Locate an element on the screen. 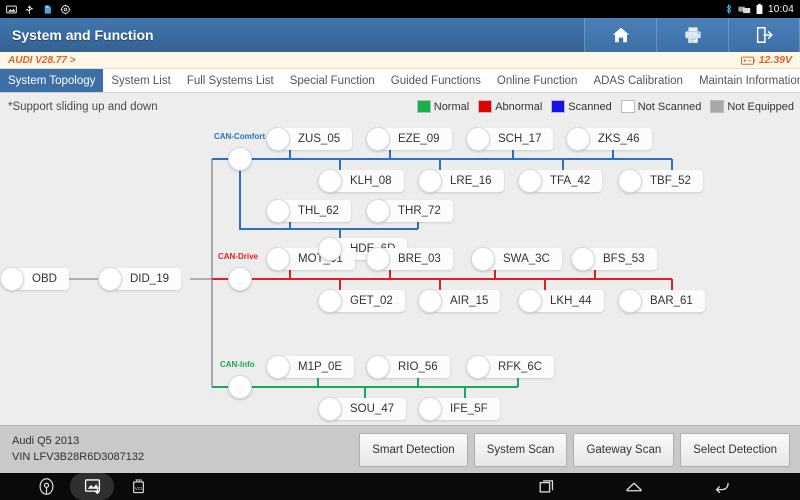  tab-guided-functions: Guided Functions is located at coordinates (436, 80).